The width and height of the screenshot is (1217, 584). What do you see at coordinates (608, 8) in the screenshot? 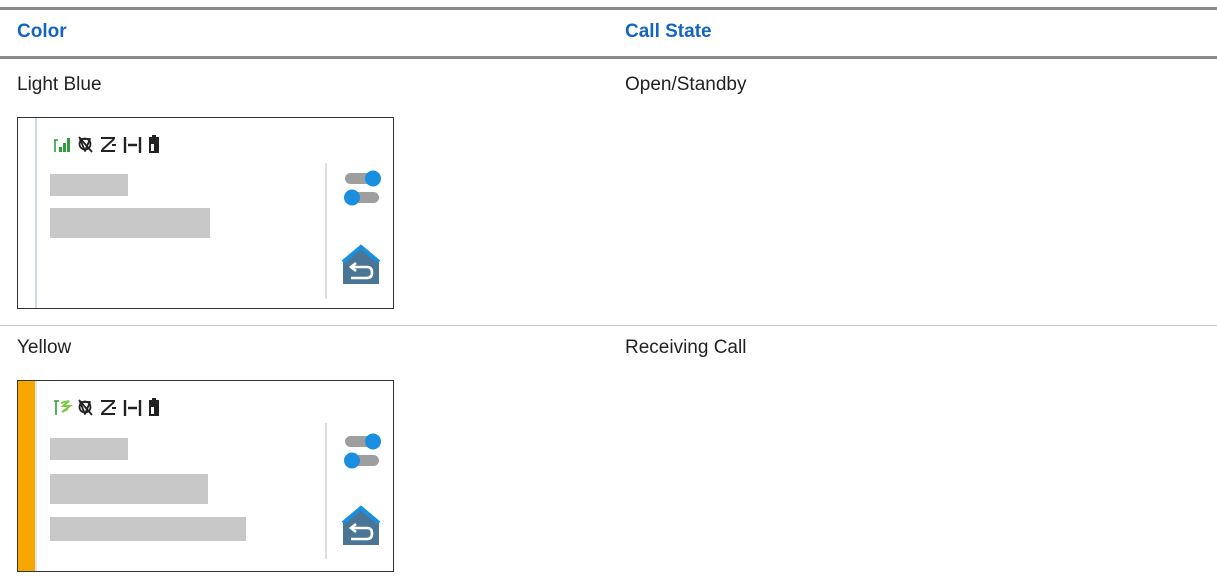
I see `table-top-rule` at bounding box center [608, 8].